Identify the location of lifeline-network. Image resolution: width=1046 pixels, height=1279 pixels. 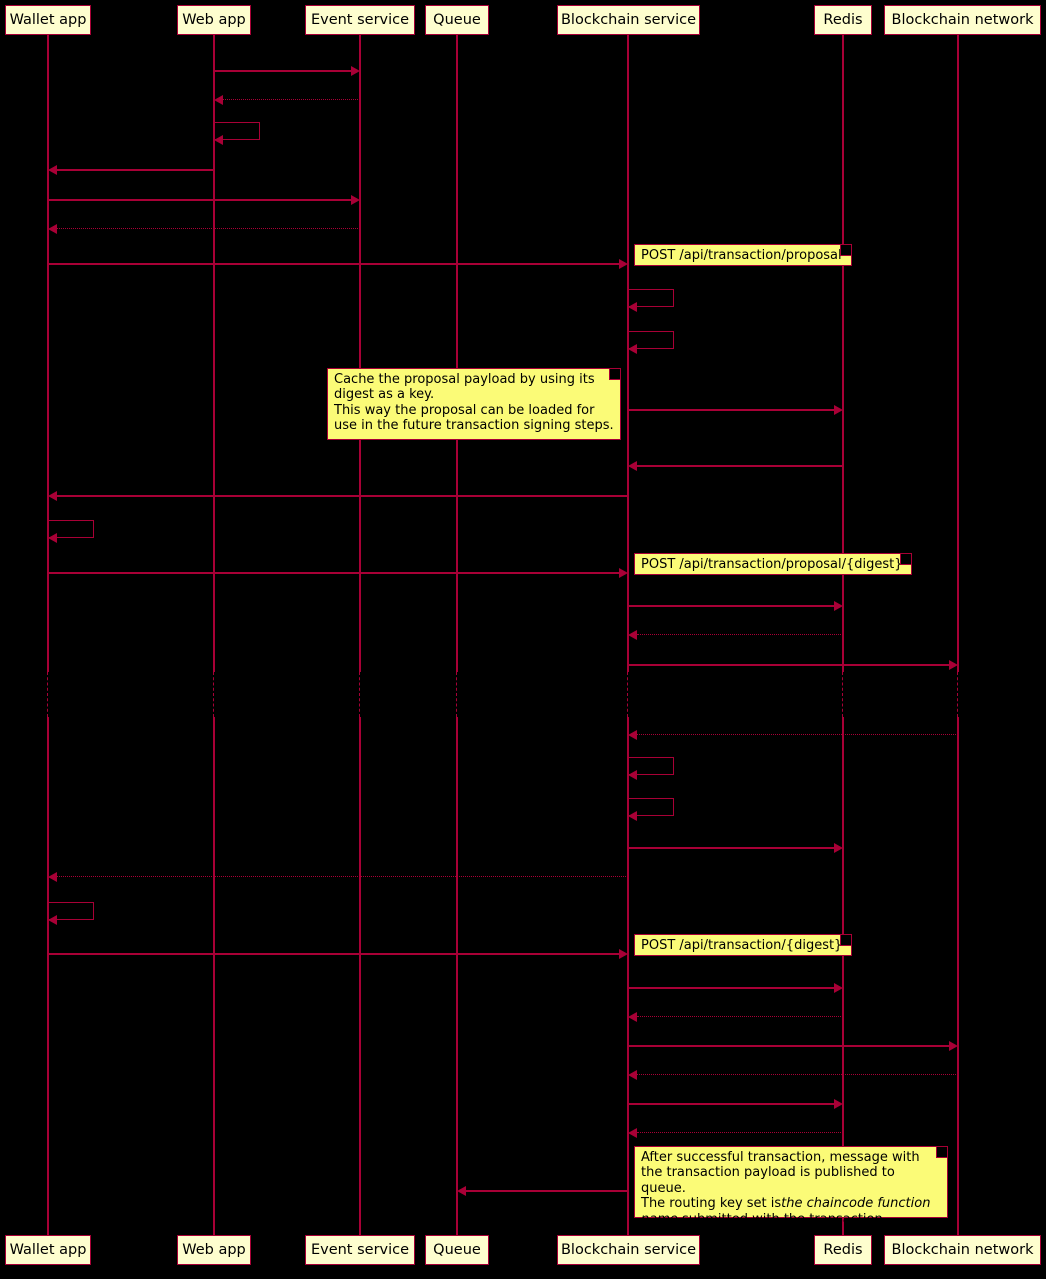
(958, 976).